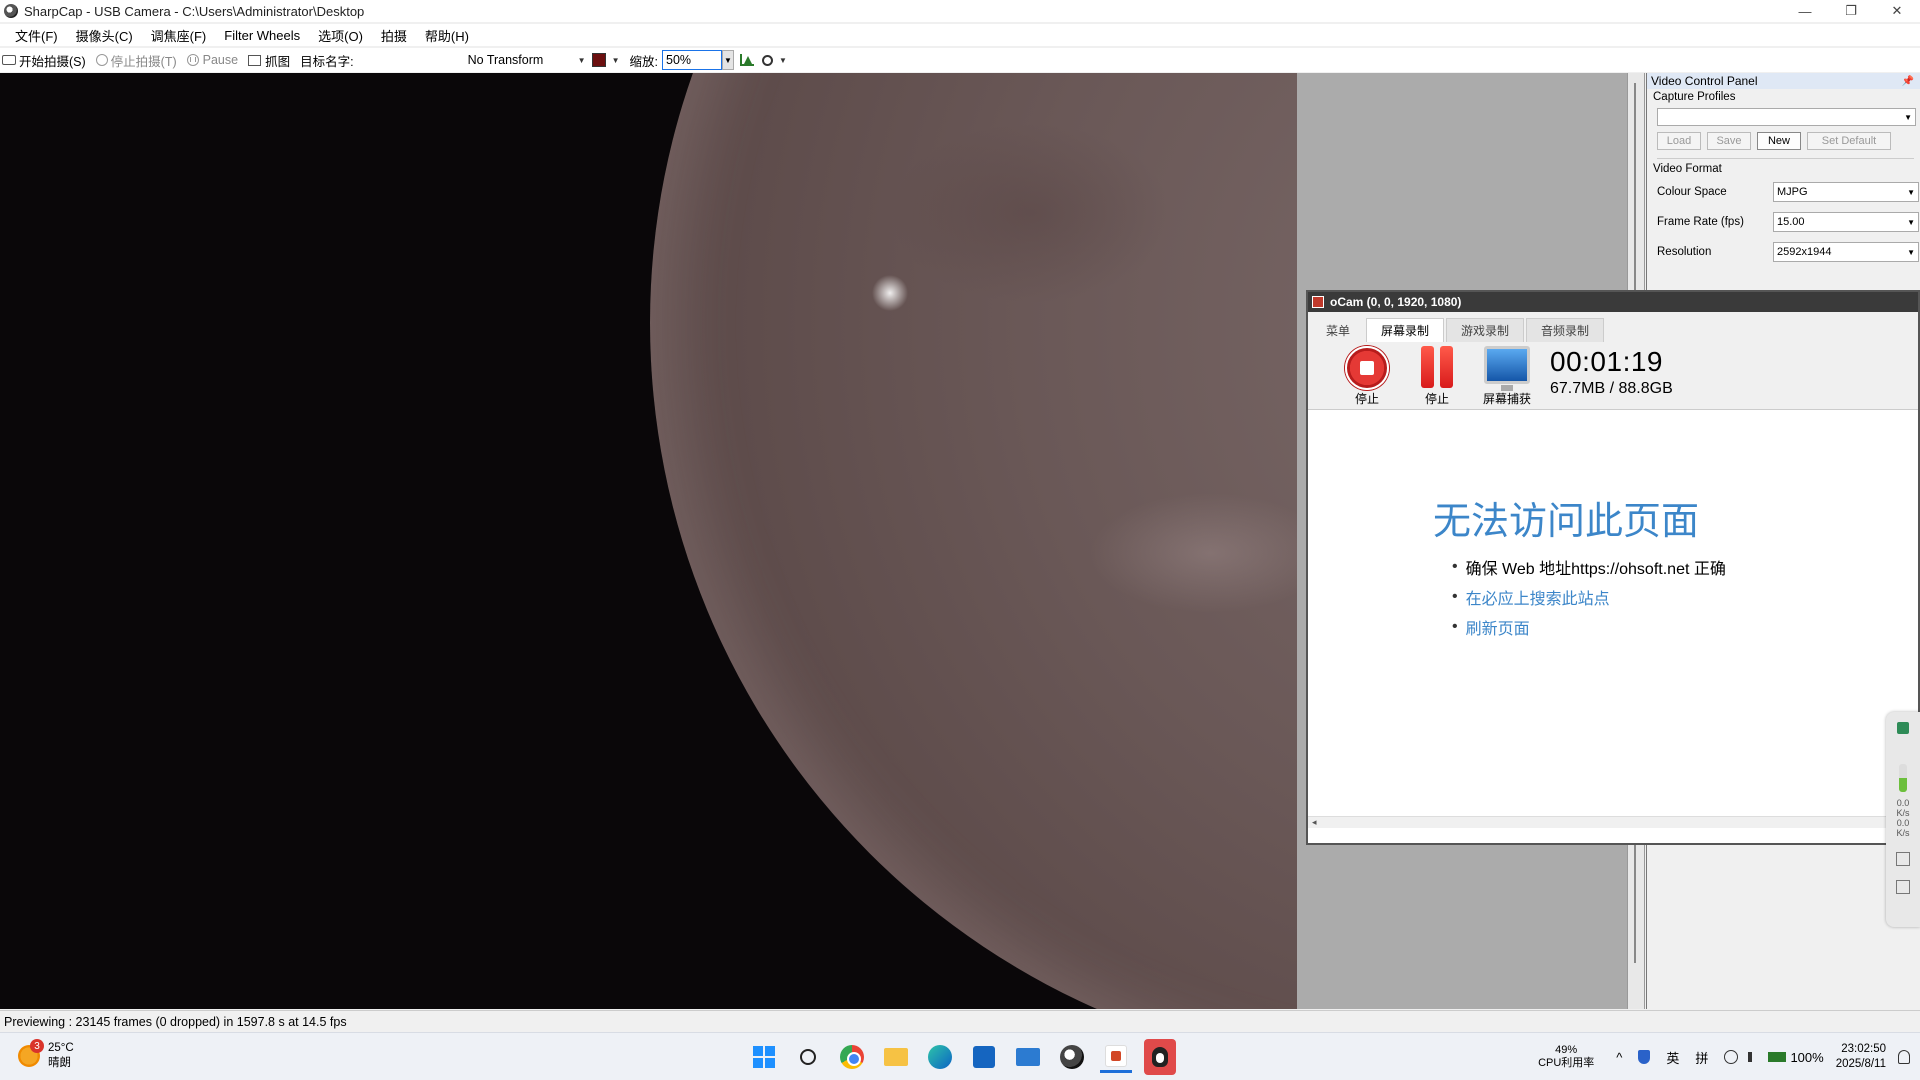 The height and width of the screenshot is (1080, 1920). I want to click on taskbar-explorer, so click(896, 1057).